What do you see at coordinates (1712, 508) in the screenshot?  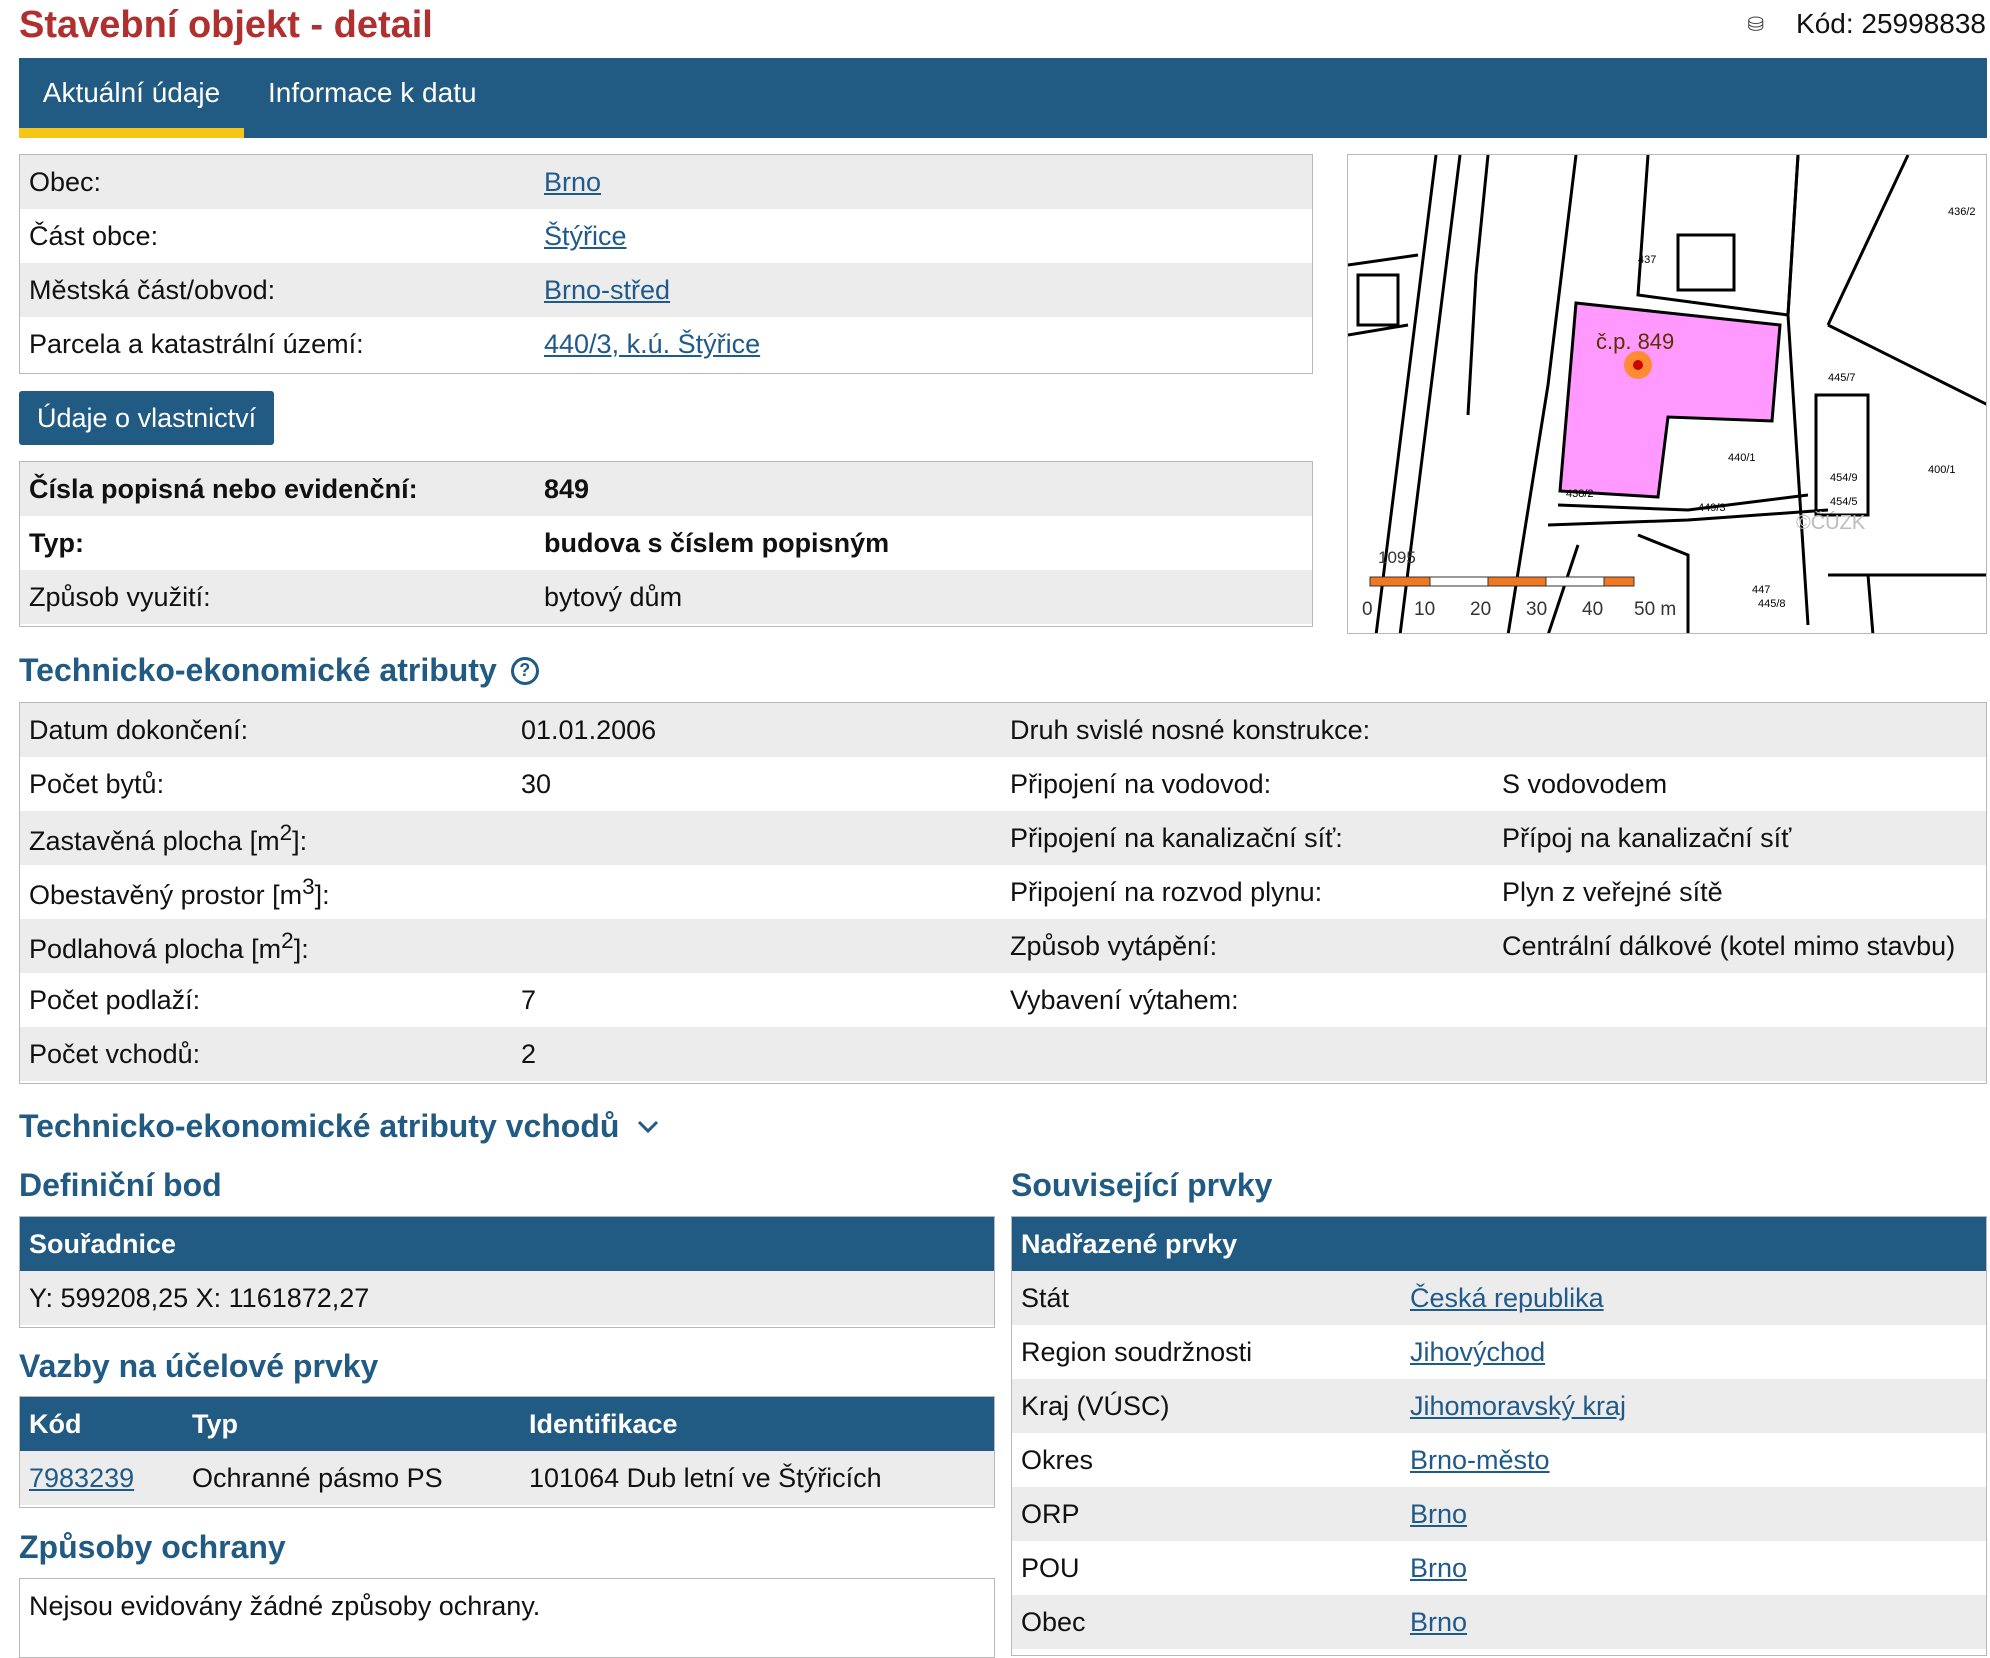 I see `parcel-label: 449/3` at bounding box center [1712, 508].